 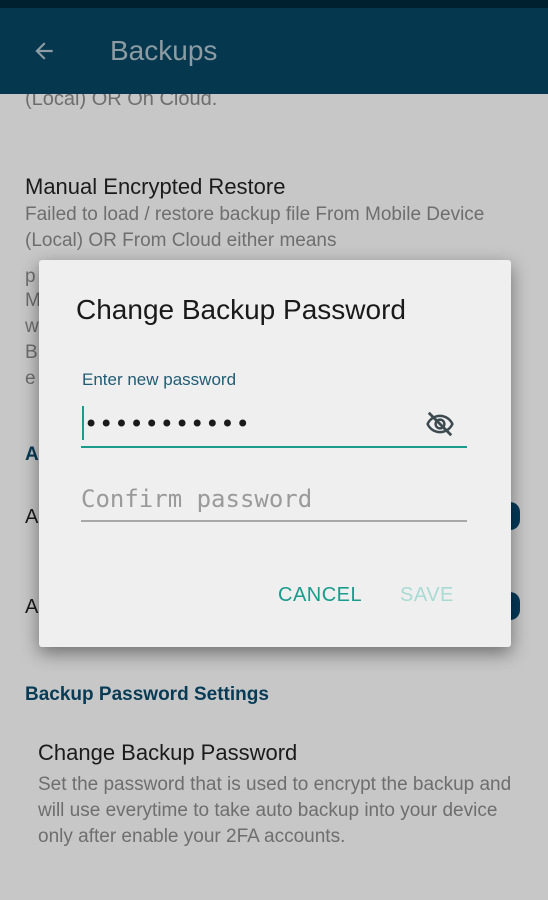 I want to click on cancel-button: CANCEL, so click(x=320, y=595).